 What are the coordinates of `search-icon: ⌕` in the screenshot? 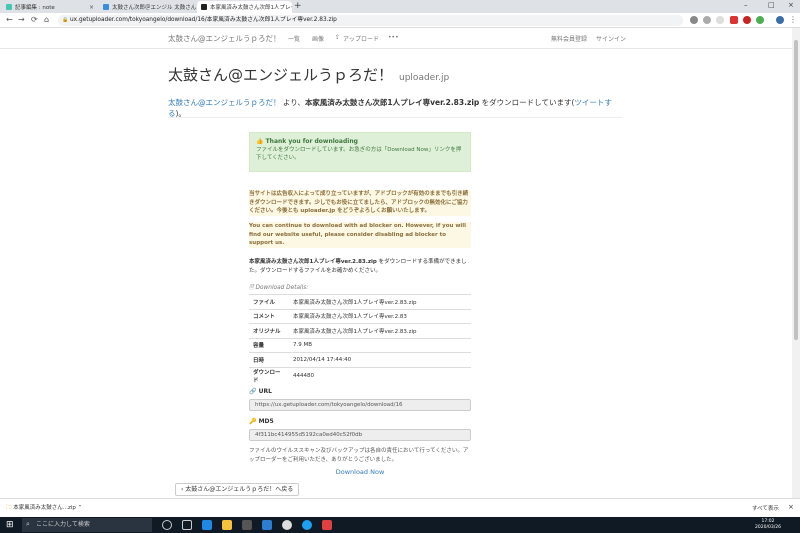 It's located at (28, 524).